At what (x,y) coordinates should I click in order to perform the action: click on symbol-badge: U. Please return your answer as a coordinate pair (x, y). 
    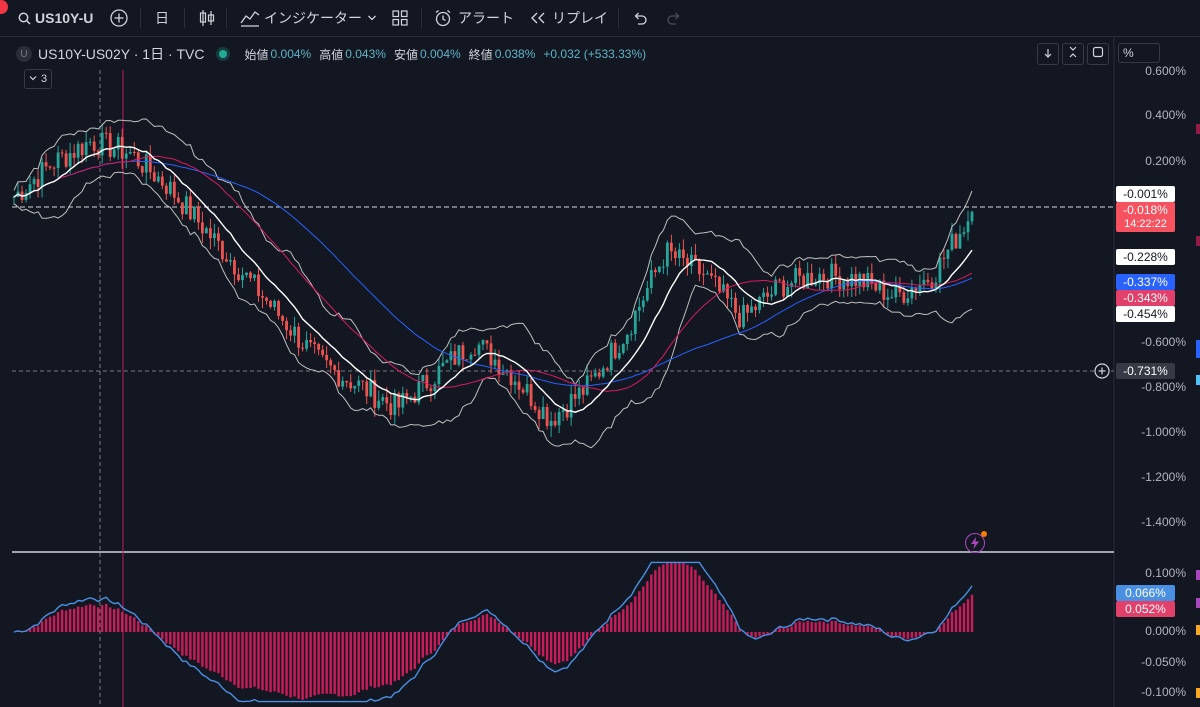
    Looking at the image, I should click on (24, 54).